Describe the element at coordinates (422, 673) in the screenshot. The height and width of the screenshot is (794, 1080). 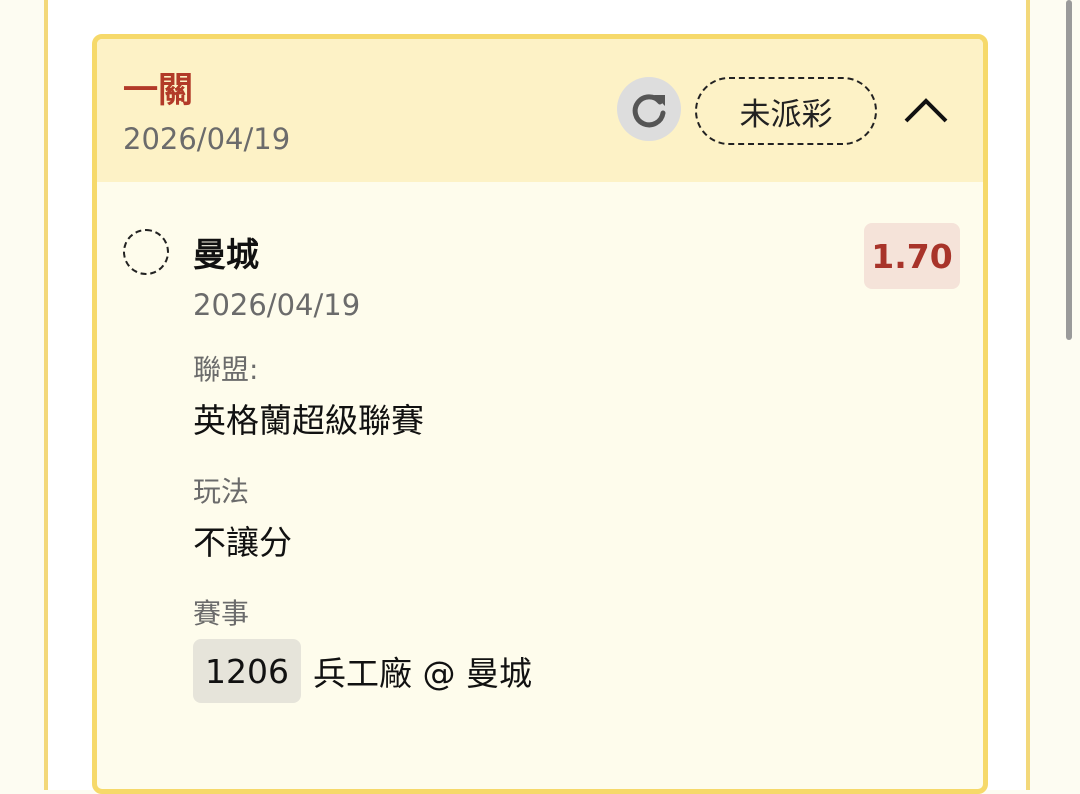
I see `match-teams: 兵工廠 @ 曼城` at that location.